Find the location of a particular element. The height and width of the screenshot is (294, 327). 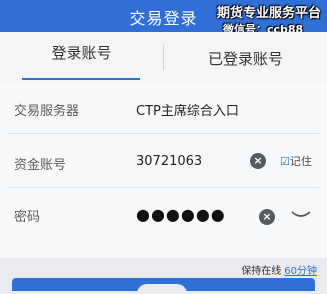

checkbox-checked-icon: ☑ is located at coordinates (285, 161).